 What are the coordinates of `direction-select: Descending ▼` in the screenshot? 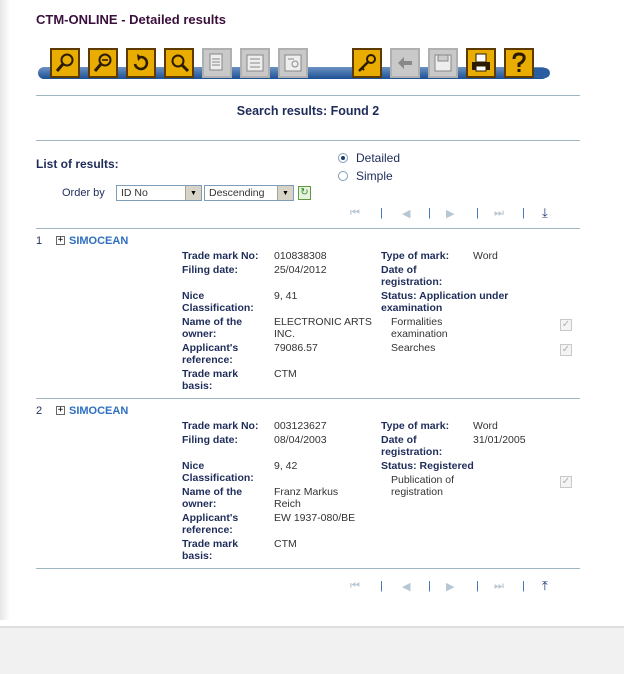 It's located at (249, 193).